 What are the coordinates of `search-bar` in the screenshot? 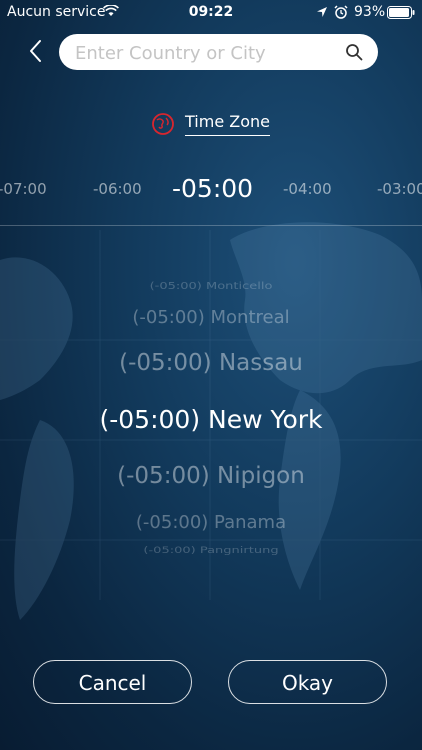 It's located at (218, 53).